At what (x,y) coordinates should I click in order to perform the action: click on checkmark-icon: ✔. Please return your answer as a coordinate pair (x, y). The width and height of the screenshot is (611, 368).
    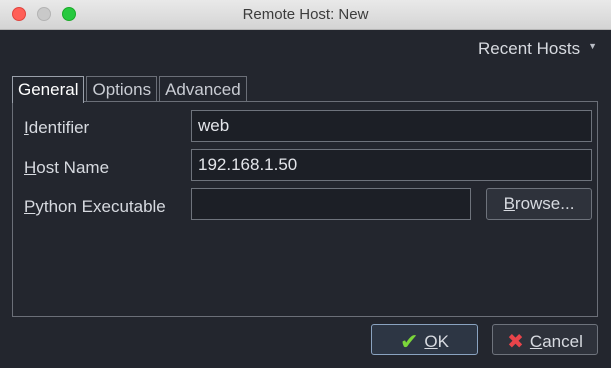
    Looking at the image, I should click on (409, 341).